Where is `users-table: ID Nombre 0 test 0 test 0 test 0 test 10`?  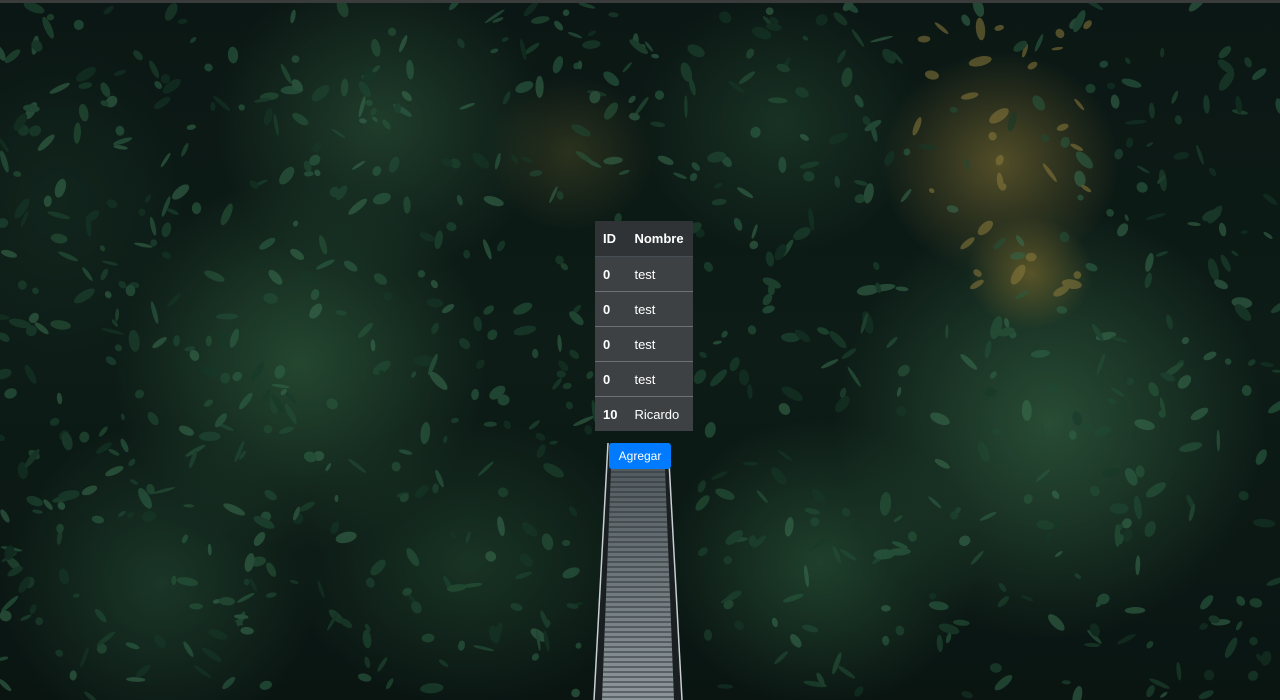 users-table: ID Nombre 0 test 0 test 0 test 0 test 10 is located at coordinates (644, 326).